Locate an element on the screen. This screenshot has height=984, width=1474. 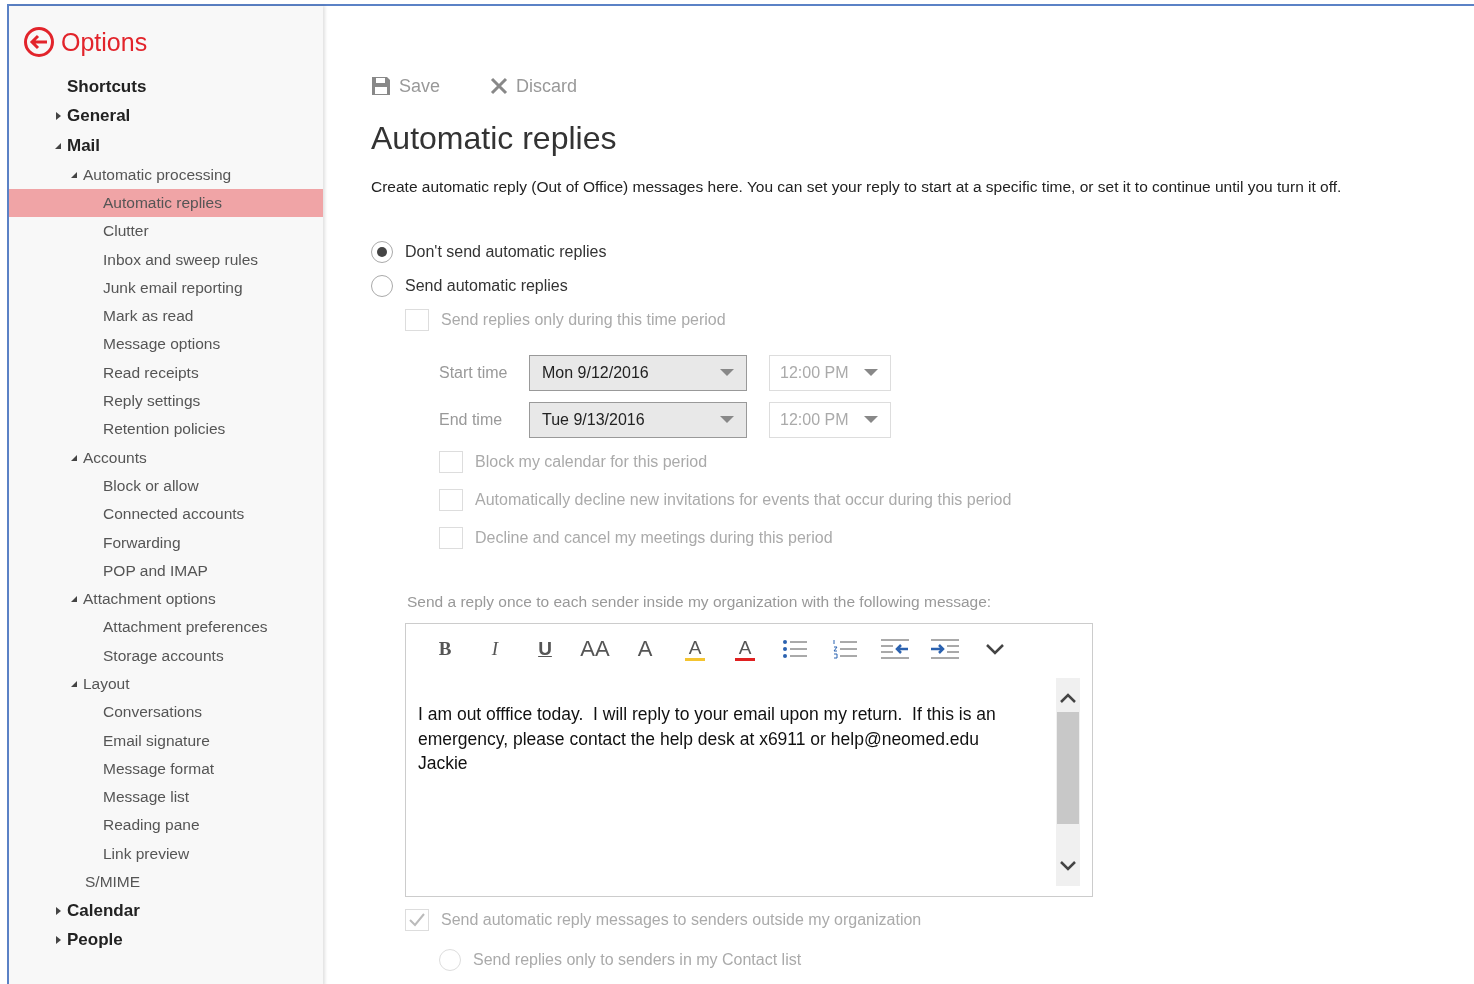
checkmark-icon is located at coordinates (417, 920).